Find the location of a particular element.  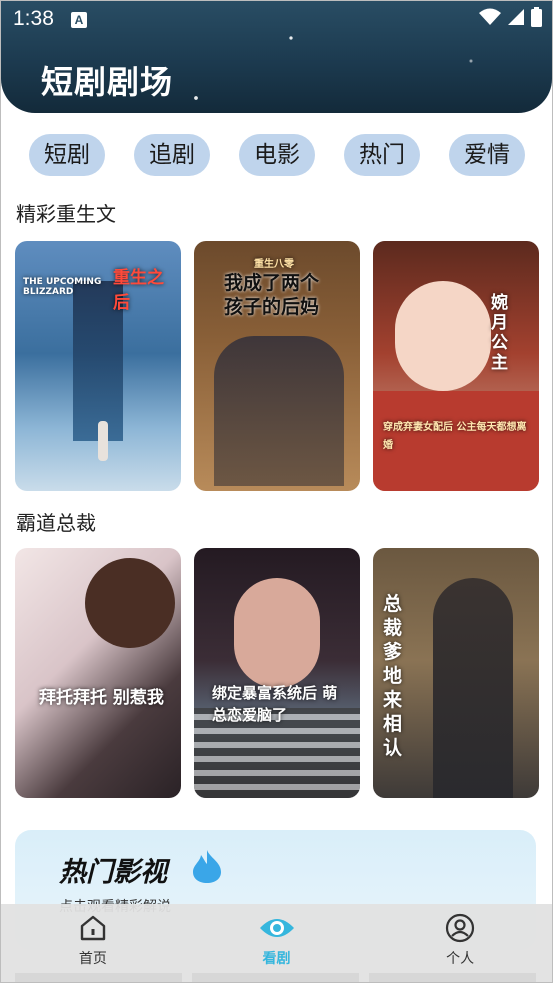

tab-profile-label: 个人 is located at coordinates (460, 959).